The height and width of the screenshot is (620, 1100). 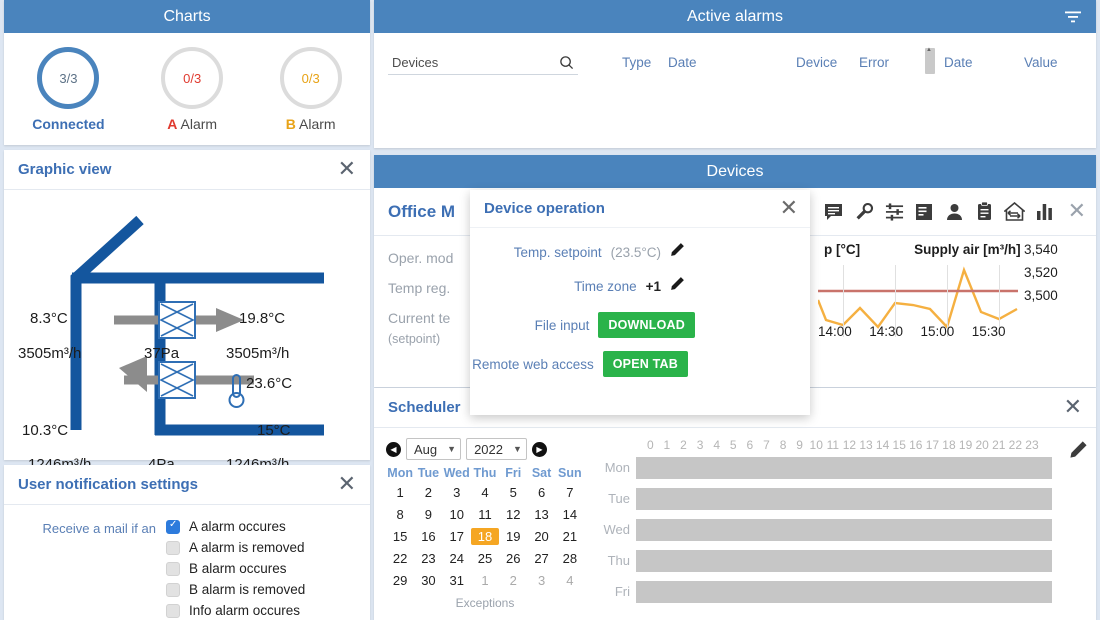 I want to click on calendar-day: 27, so click(x=541, y=558).